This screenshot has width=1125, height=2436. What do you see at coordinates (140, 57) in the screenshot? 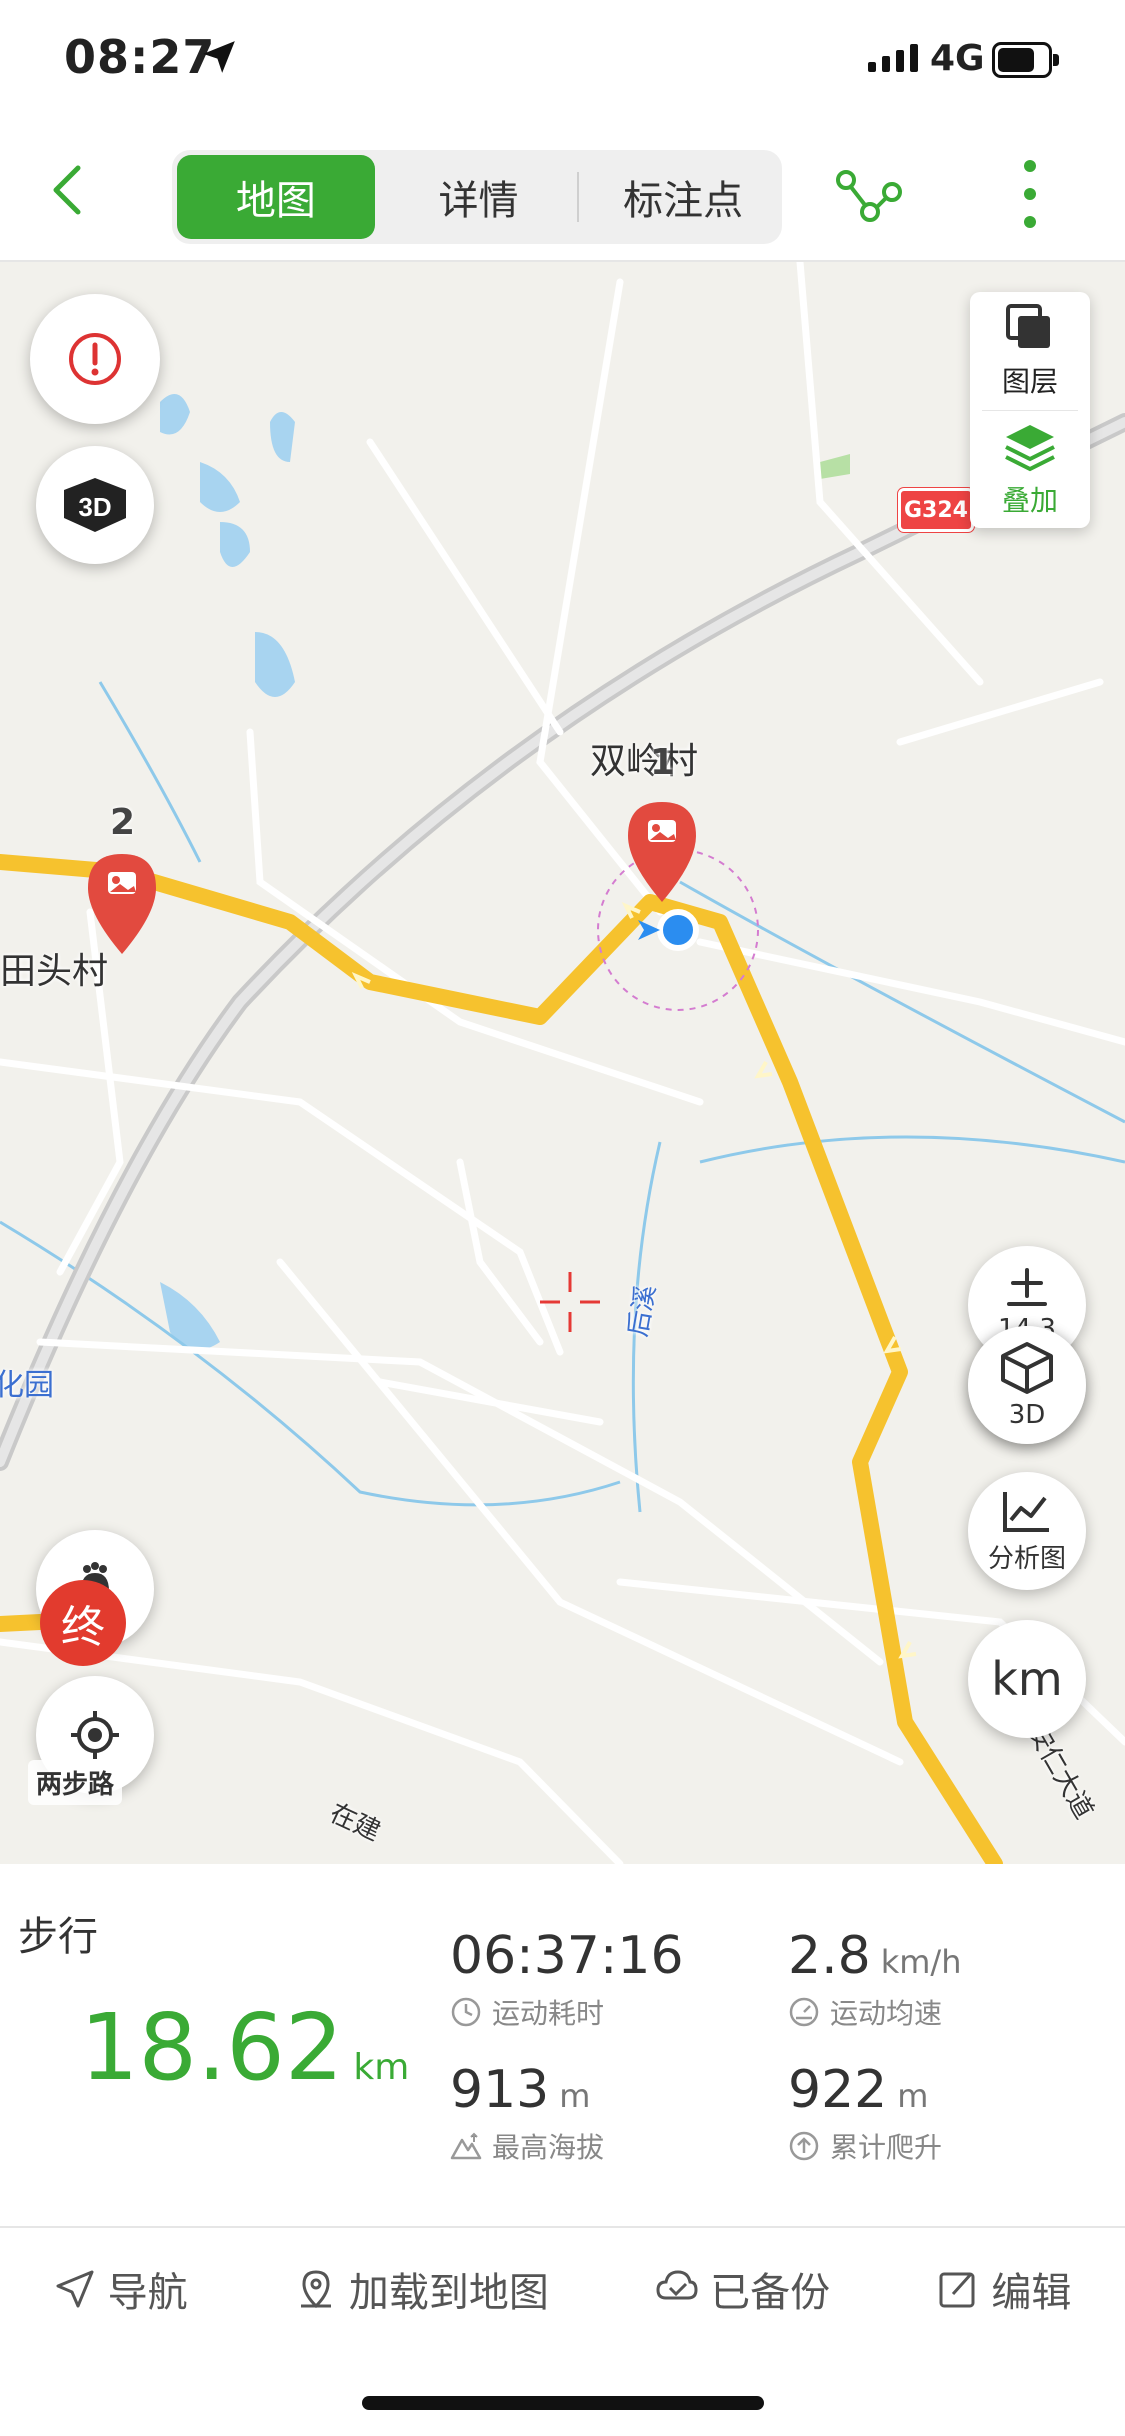
I see `status-time: 08:27` at bounding box center [140, 57].